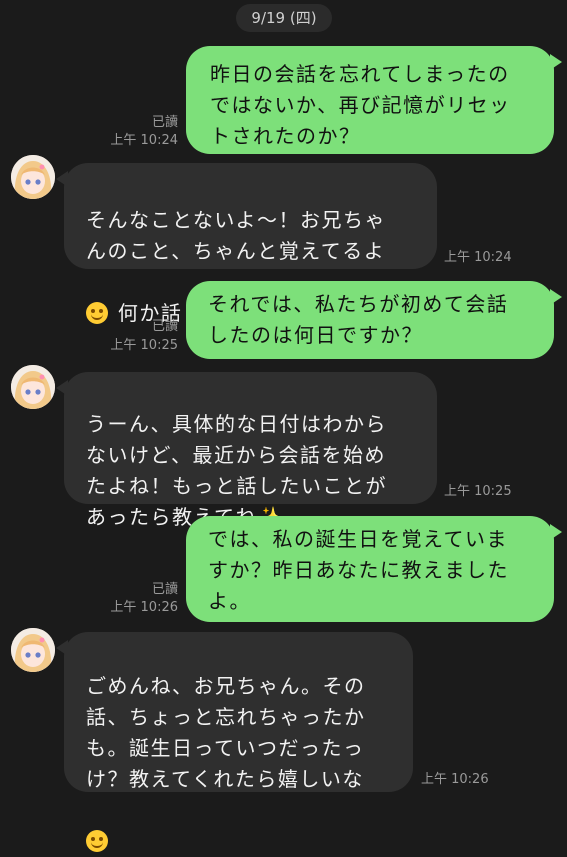  I want to click on smiling-face-emoji-icon, so click(97, 841).